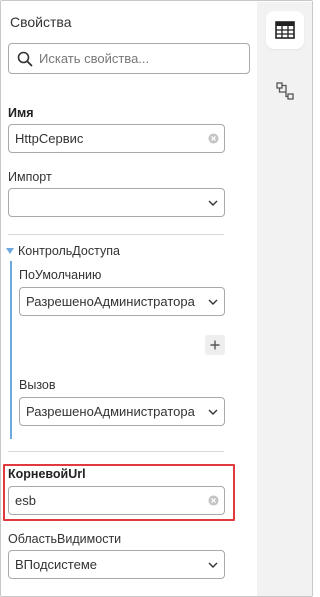 The height and width of the screenshot is (597, 320). I want to click on search-icon, so click(25, 58).